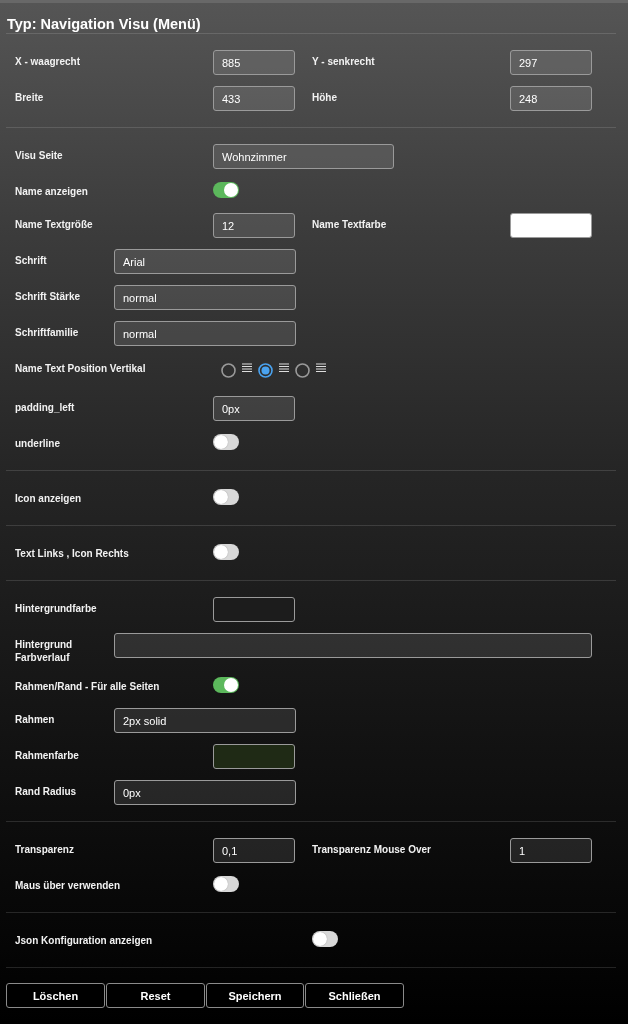 This screenshot has height=1024, width=628. I want to click on field-label: Rahmen/Rand - Für alle Seiten, so click(88, 686).